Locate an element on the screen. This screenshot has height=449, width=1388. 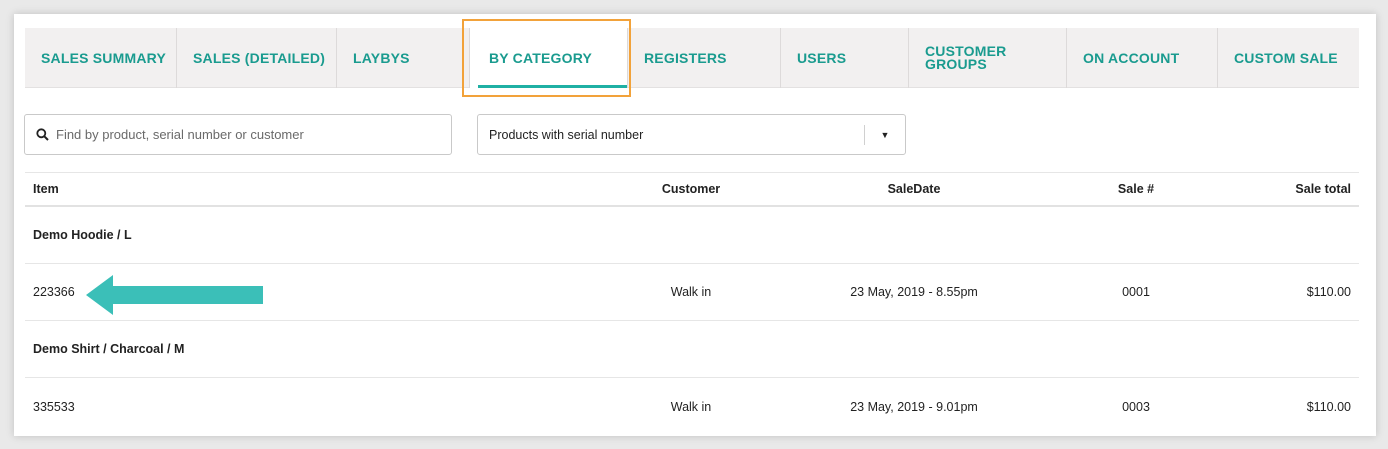
tab-custom-sale: CUSTOM SALE is located at coordinates (1288, 58).